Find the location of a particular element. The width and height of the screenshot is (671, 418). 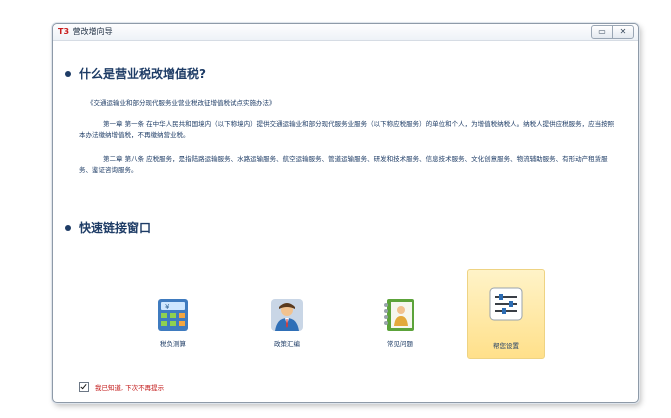

brand-logo: T3 is located at coordinates (64, 31).